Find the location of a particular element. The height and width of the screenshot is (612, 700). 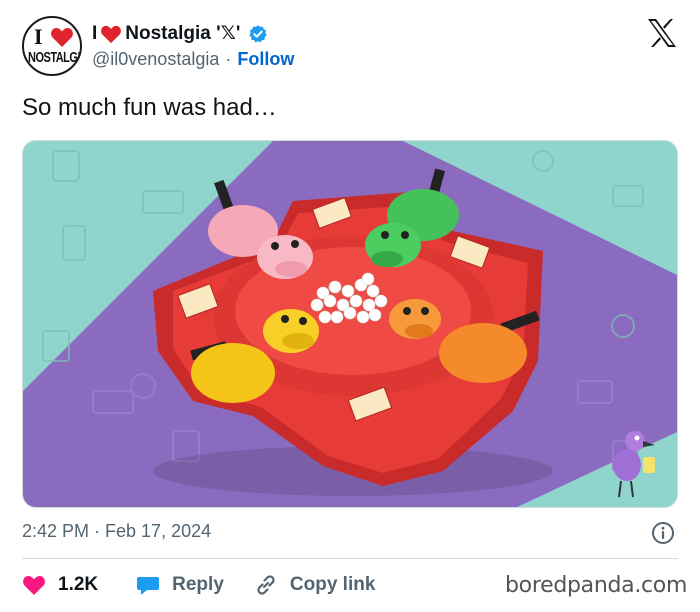

divider is located at coordinates (350, 558).